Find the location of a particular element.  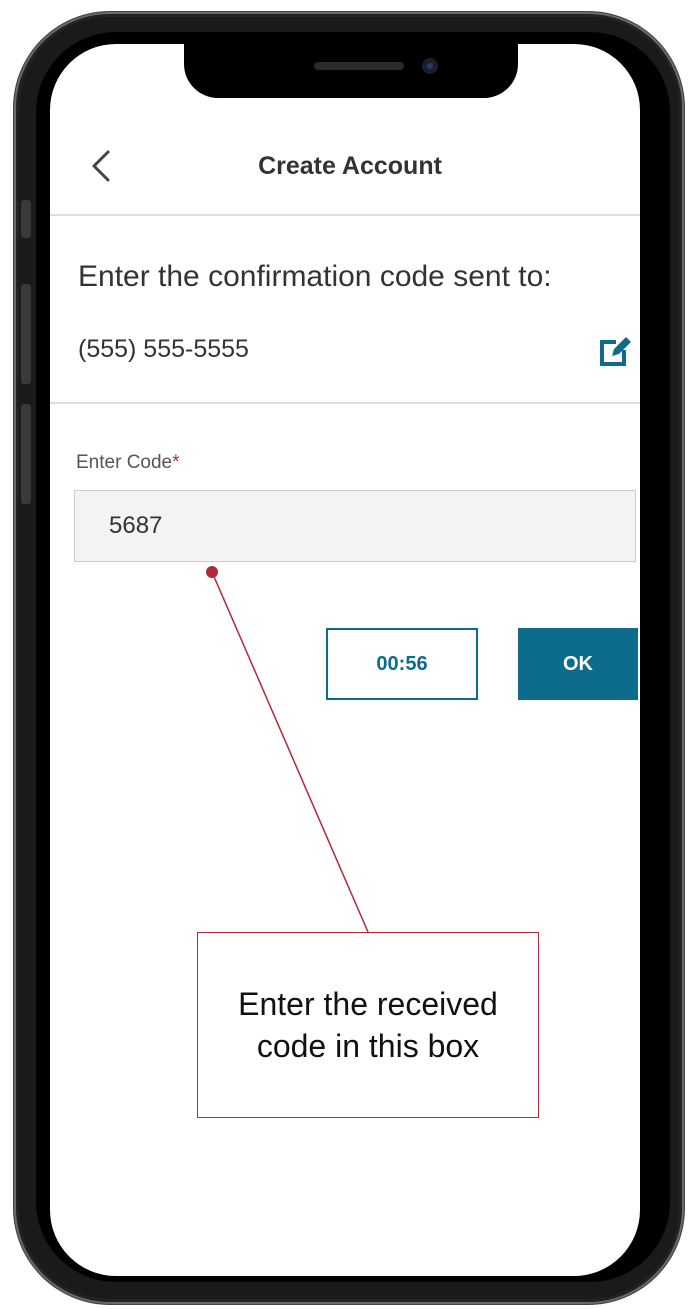

annotation-callout: Enter the received code in this box is located at coordinates (368, 1025).